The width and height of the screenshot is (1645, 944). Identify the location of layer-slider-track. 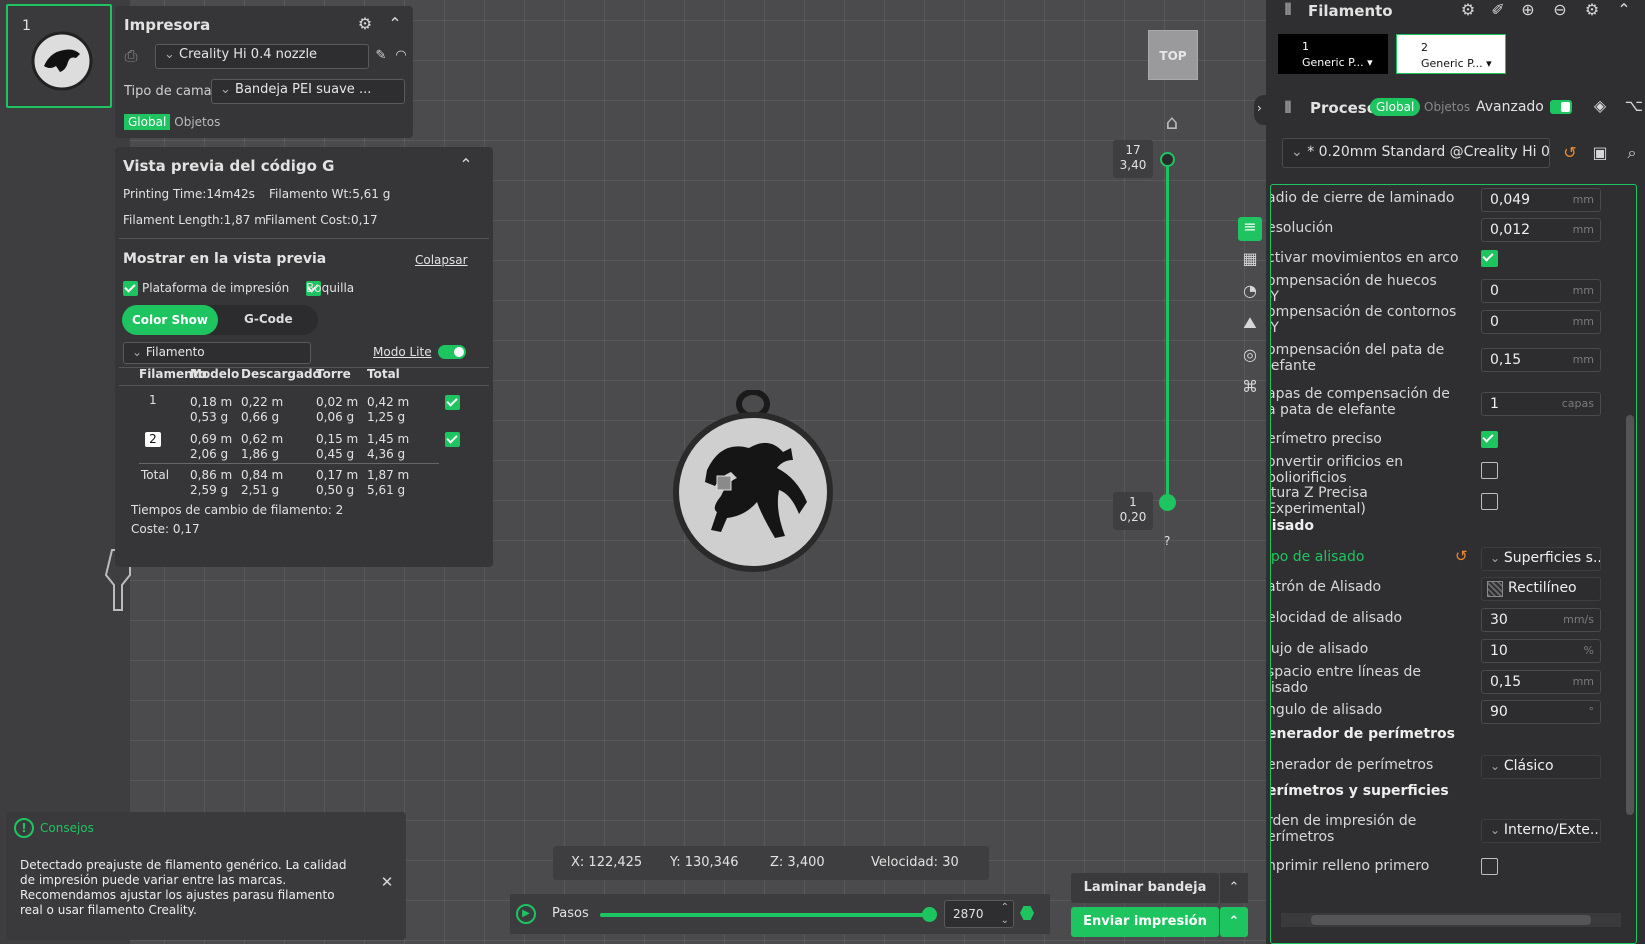
(1167, 330).